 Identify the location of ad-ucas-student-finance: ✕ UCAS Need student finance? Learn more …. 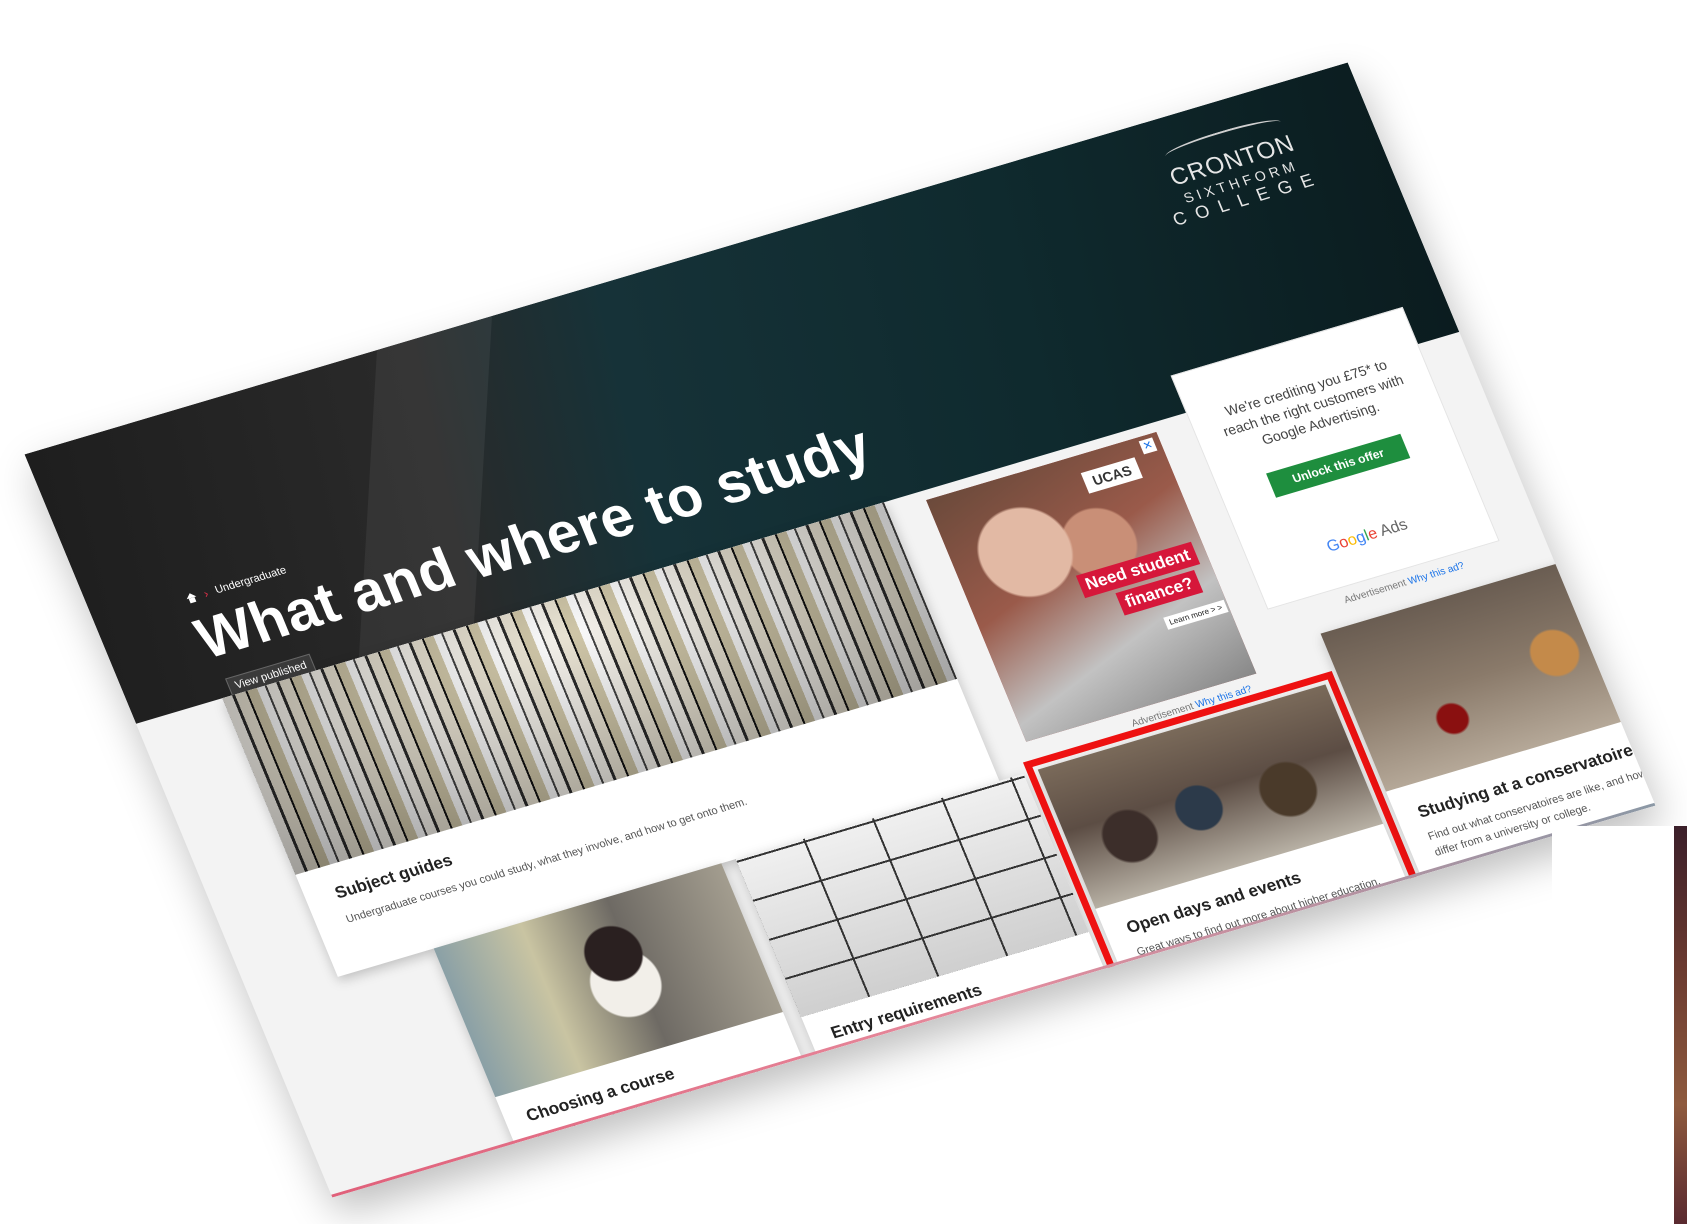
(1091, 587).